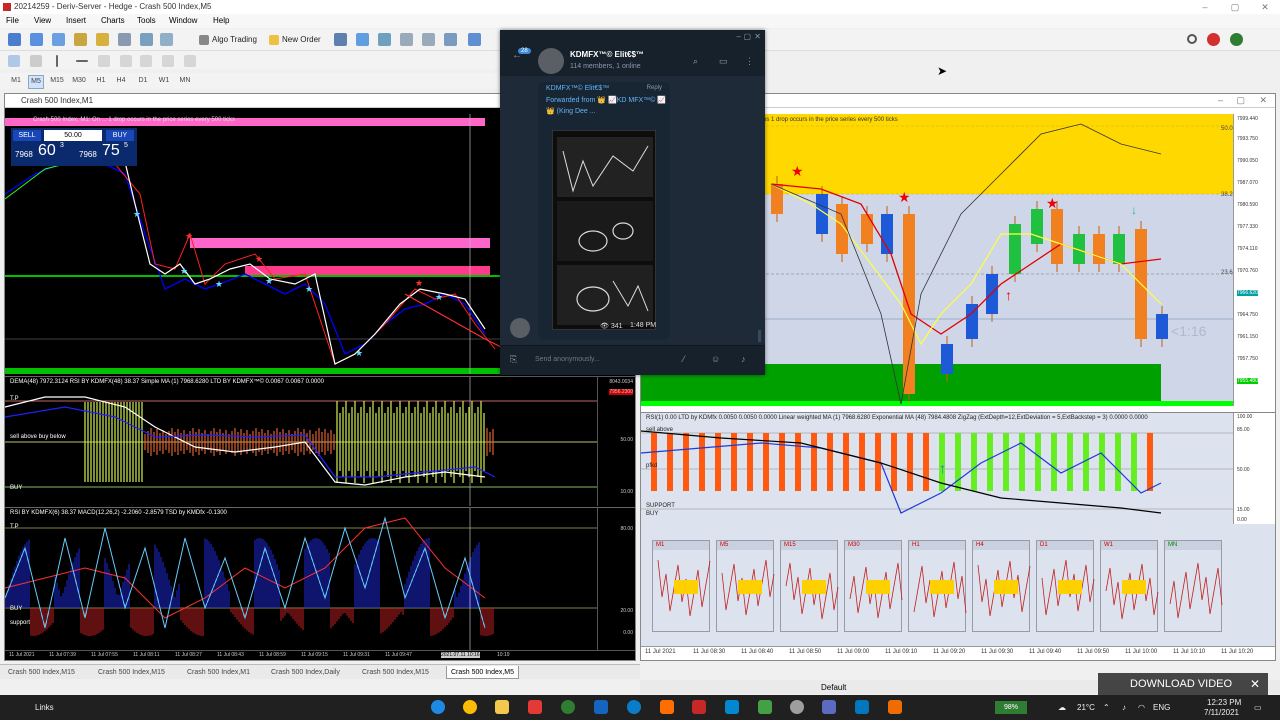 Image resolution: width=1280 pixels, height=720 pixels. Describe the element at coordinates (14, 61) in the screenshot. I see `cursor-icon` at that location.